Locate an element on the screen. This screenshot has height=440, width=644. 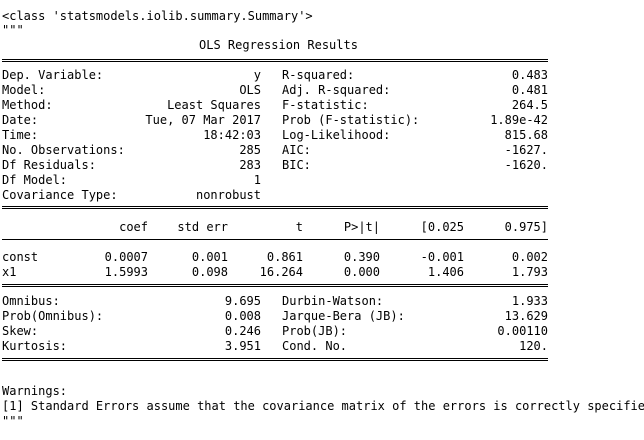
stat-label: F-statistic: is located at coordinates (325, 105).